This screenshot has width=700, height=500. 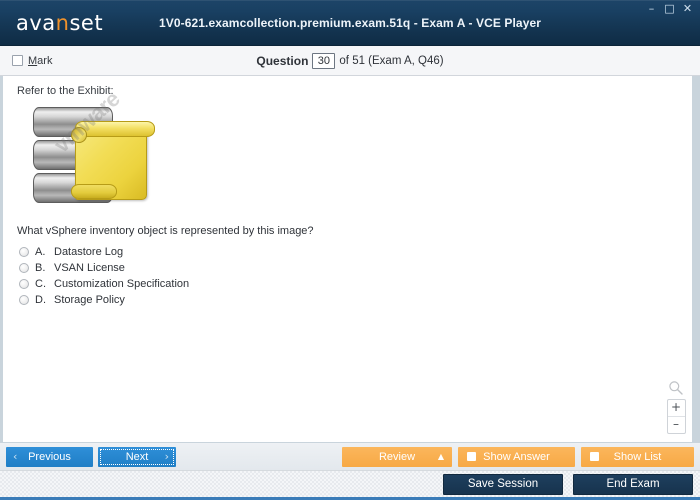 I want to click on option-text-b: VSAN License, so click(x=89, y=268).